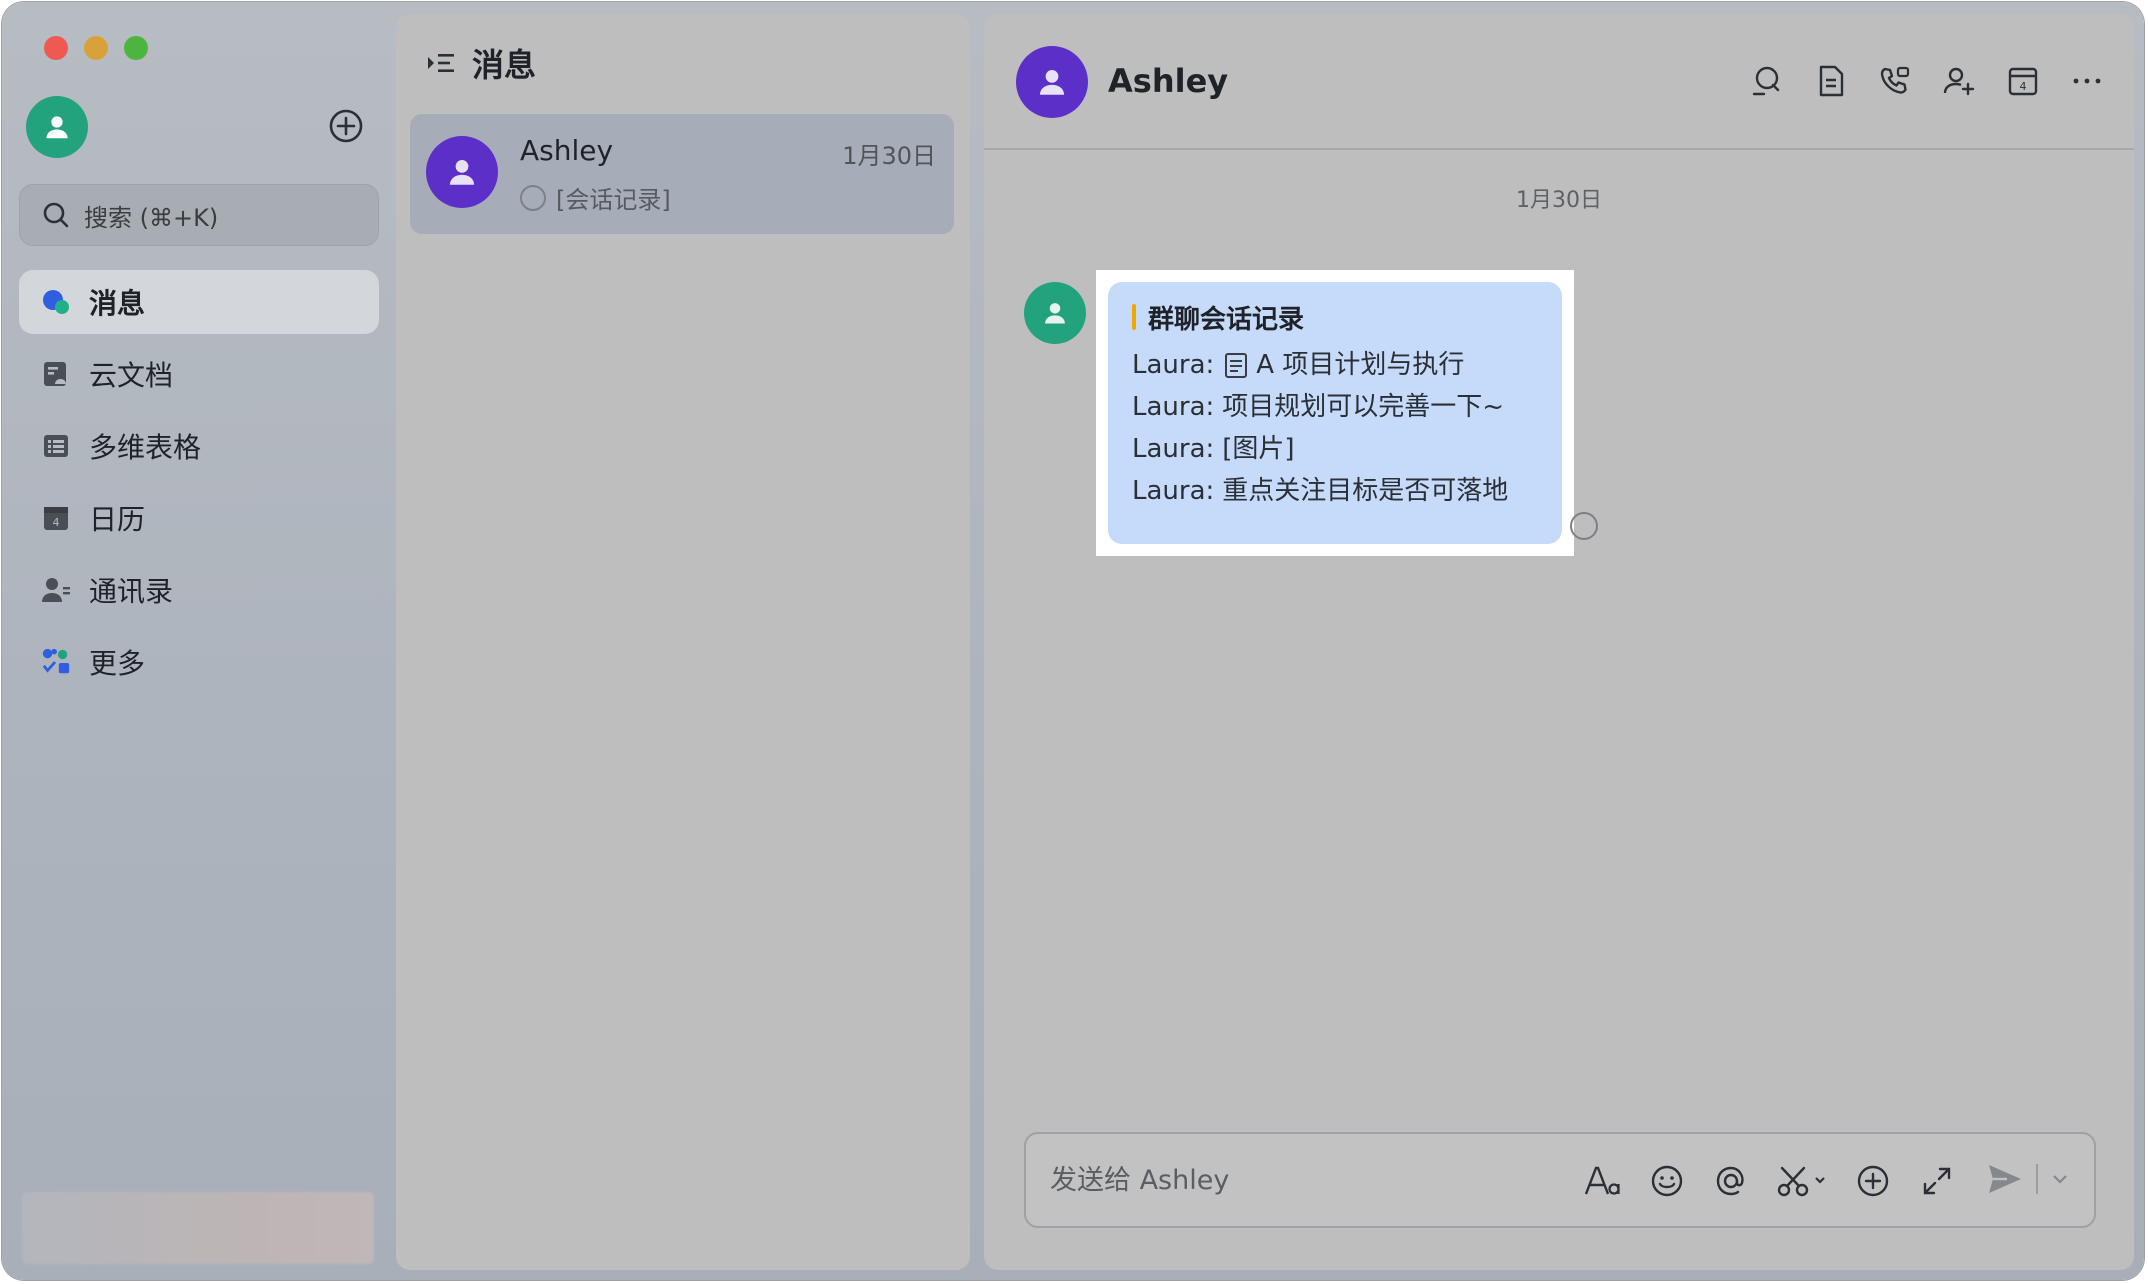 The width and height of the screenshot is (2148, 1284). What do you see at coordinates (117, 519) in the screenshot?
I see `sidebar-item-label: 日历` at bounding box center [117, 519].